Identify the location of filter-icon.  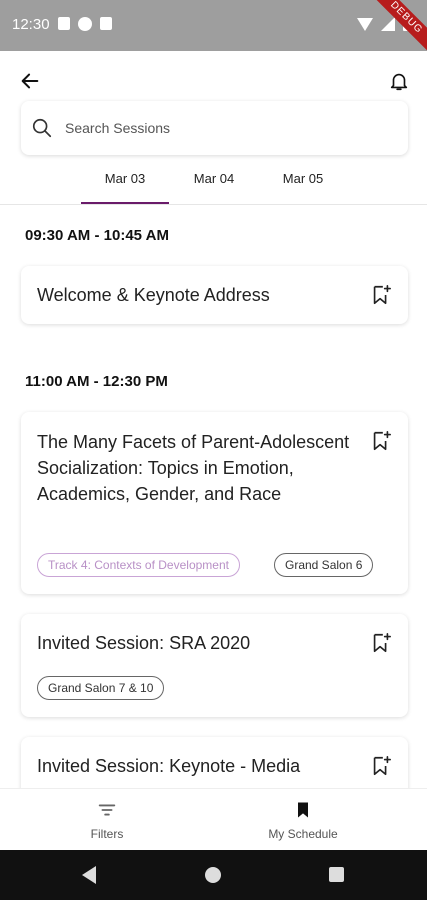
(107, 810).